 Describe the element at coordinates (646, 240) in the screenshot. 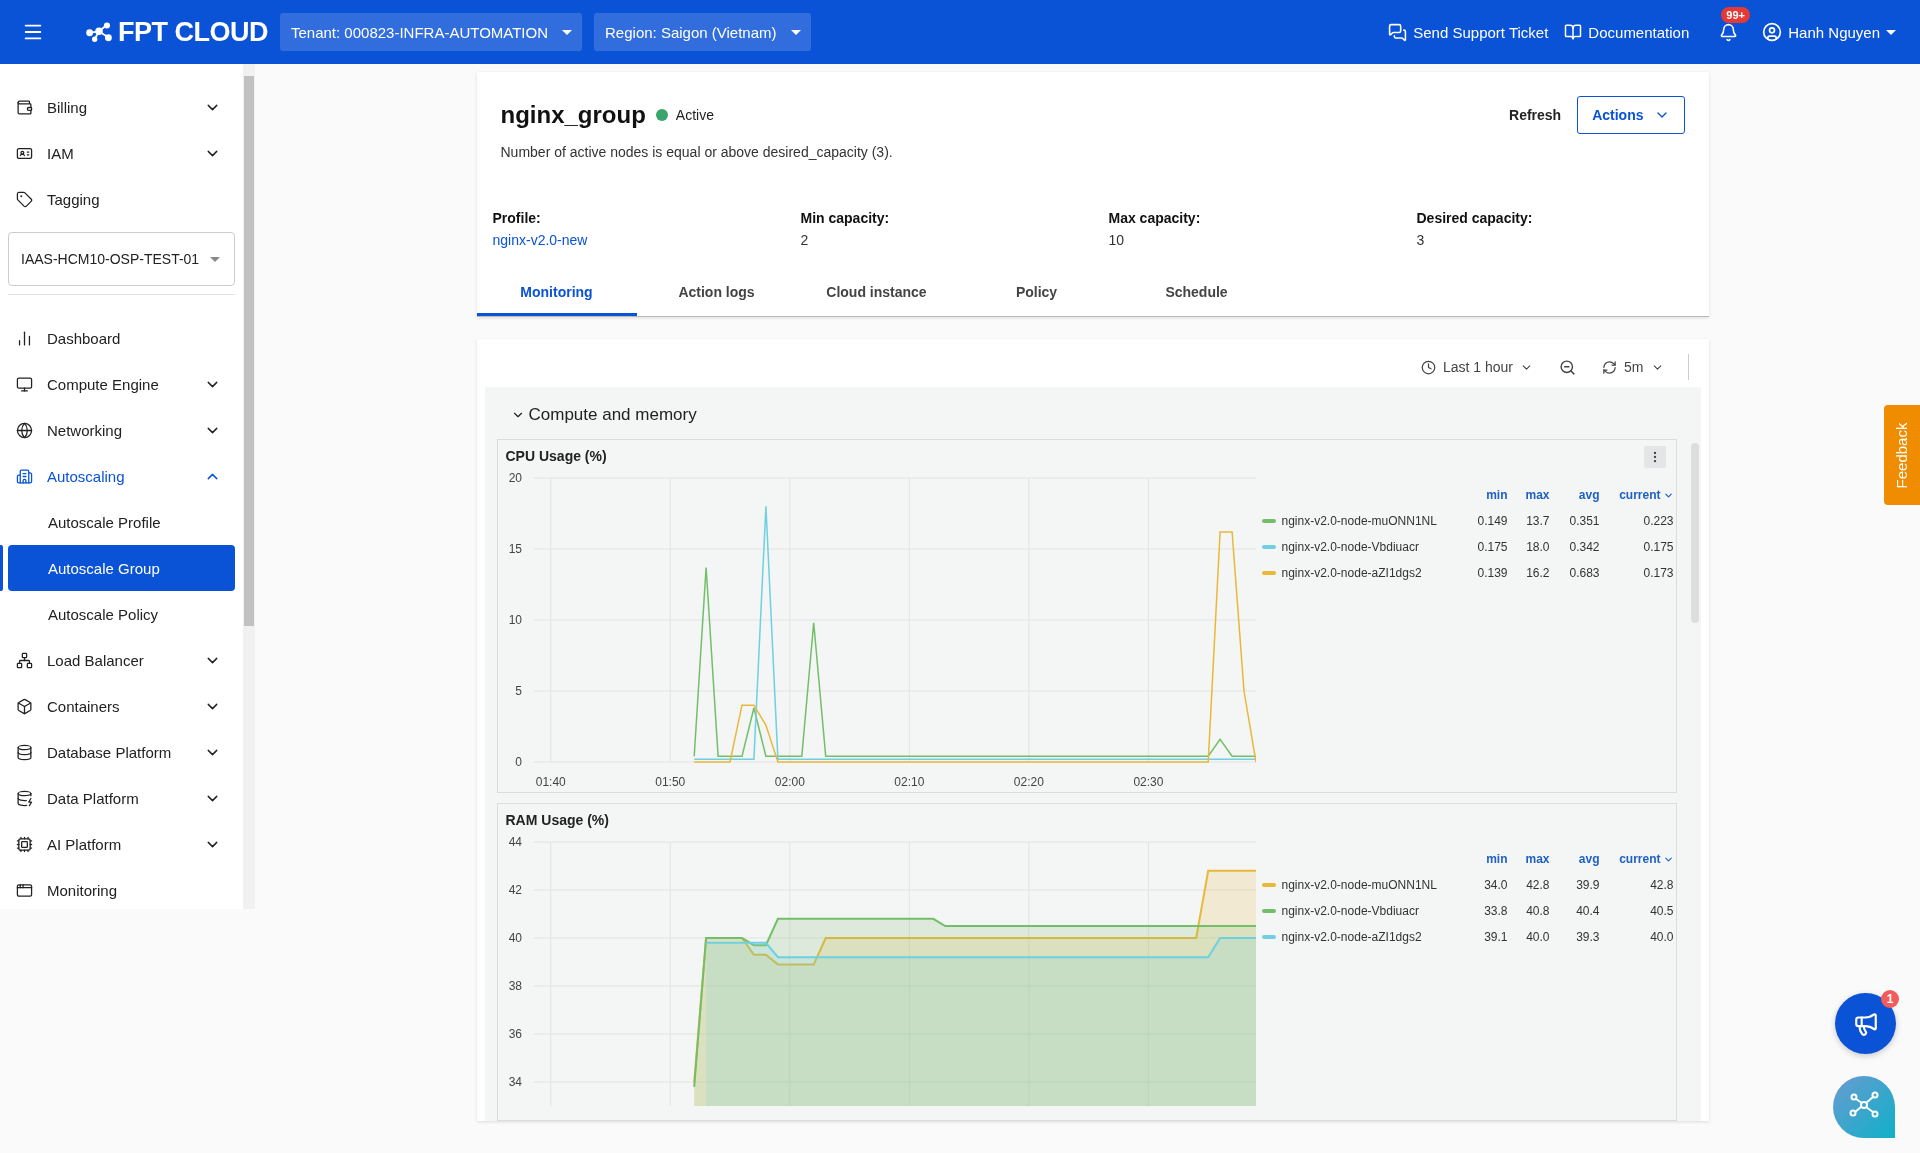

I see `profile-link: nginx-v2.0-new` at that location.